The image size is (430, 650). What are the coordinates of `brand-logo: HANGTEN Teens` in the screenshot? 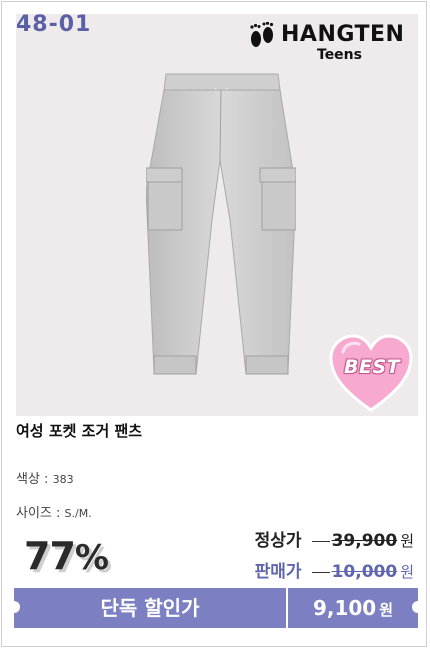 It's located at (332, 46).